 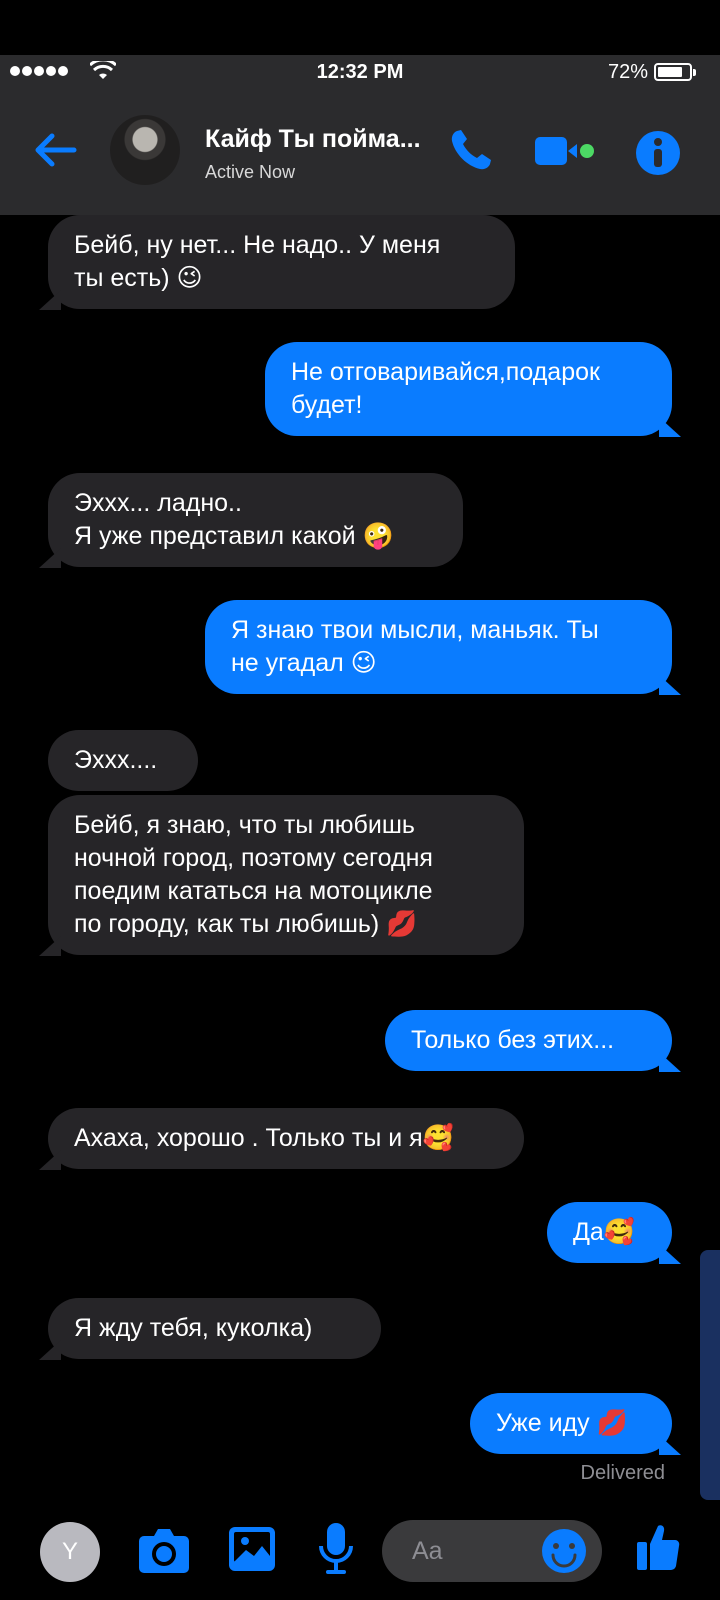 What do you see at coordinates (55, 150) in the screenshot?
I see `back-arrow-icon` at bounding box center [55, 150].